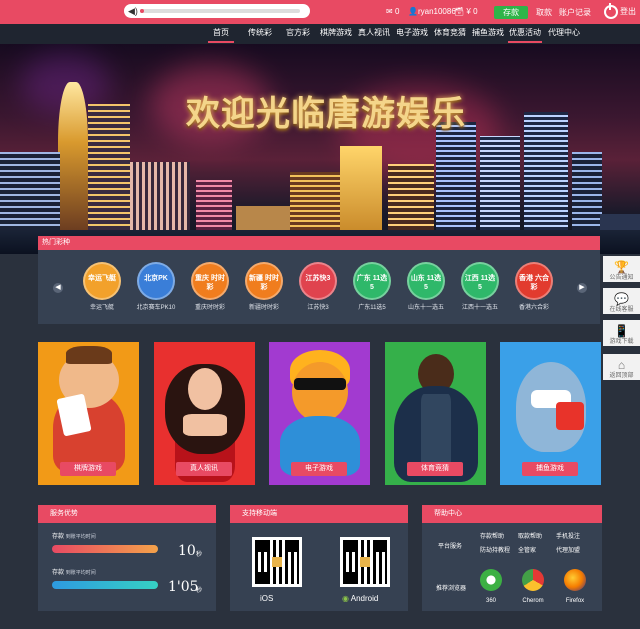  I want to click on username: 👤ryan10086, so click(432, 12).